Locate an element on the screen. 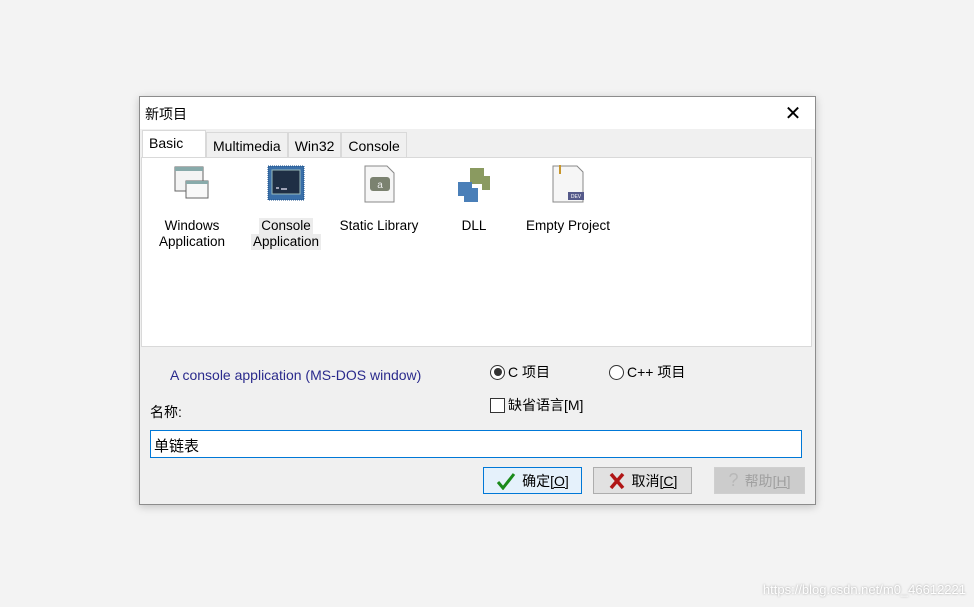 This screenshot has height=607, width=974. tab-console: Console is located at coordinates (374, 144).